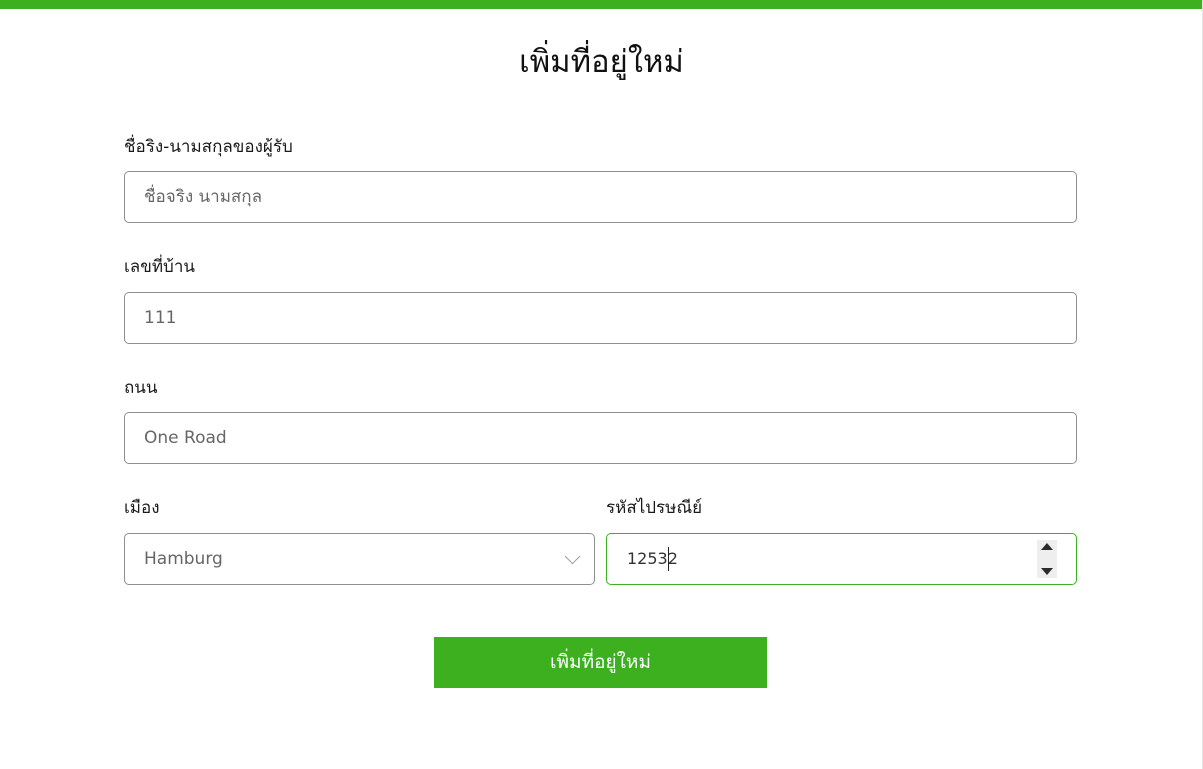 This screenshot has width=1203, height=769. What do you see at coordinates (600, 438) in the screenshot?
I see `street-input: One Road` at bounding box center [600, 438].